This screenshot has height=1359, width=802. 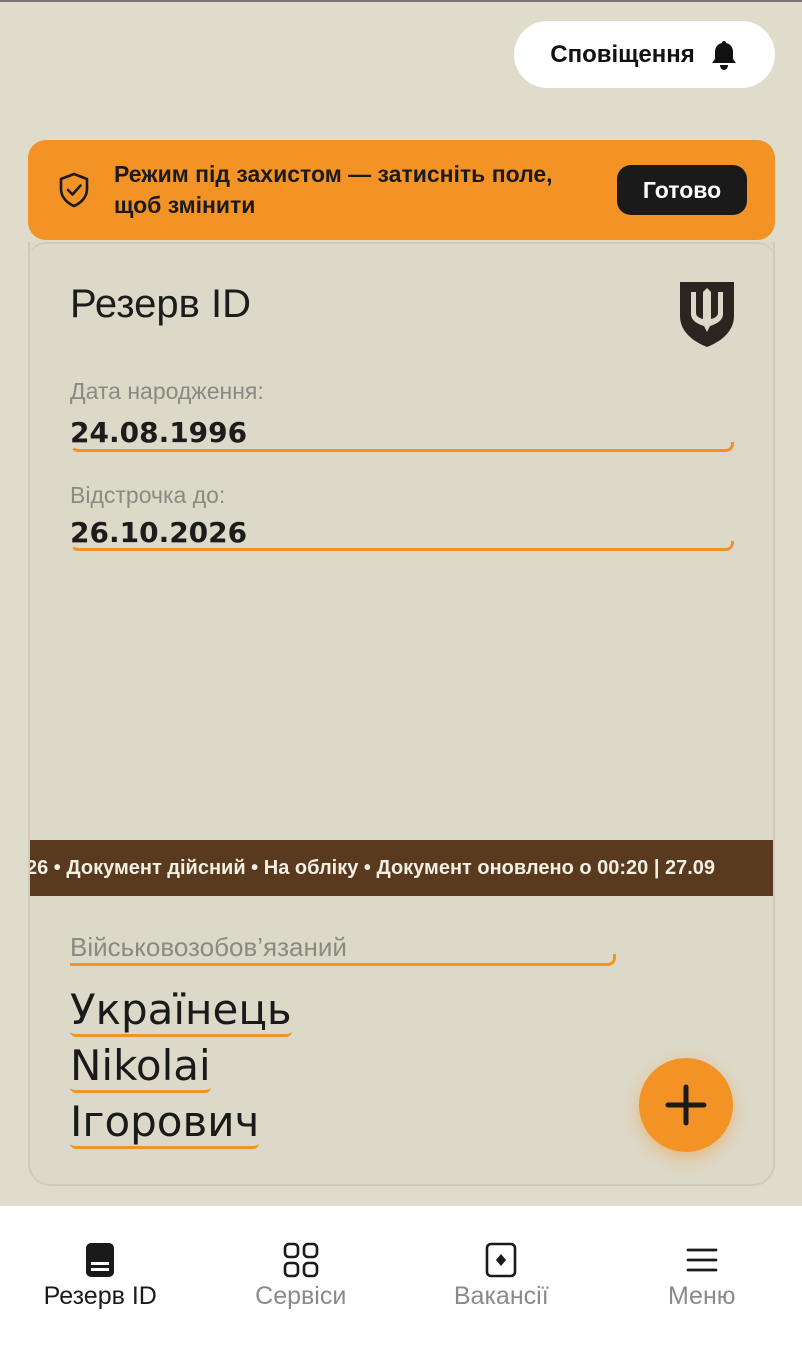 I want to click on trident-emblem-icon, so click(x=707, y=314).